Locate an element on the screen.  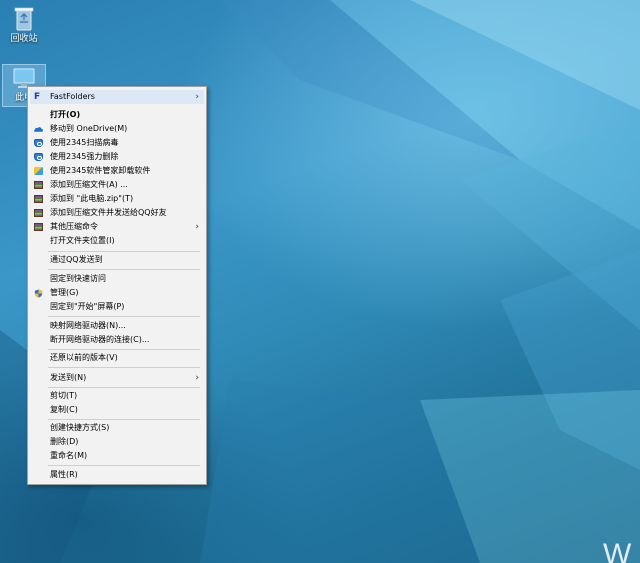
menu-item-2345-uninstall: 使用2345软件管家卸载软件 is located at coordinates (117, 171).